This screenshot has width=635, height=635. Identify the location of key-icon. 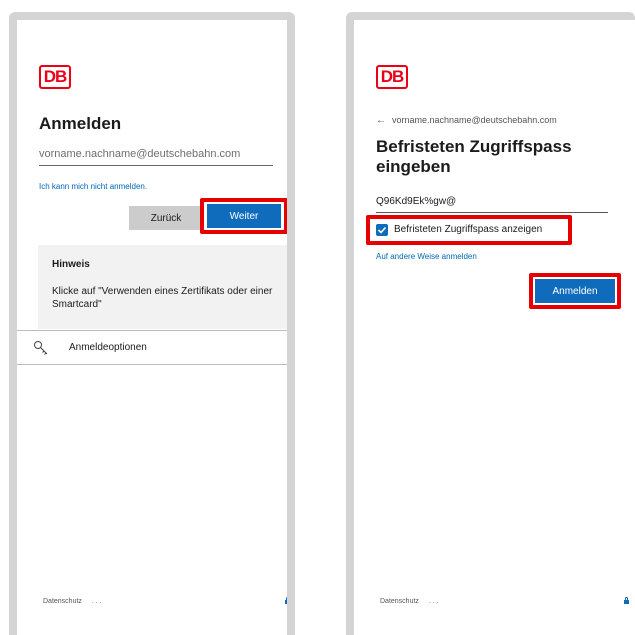
(41, 348).